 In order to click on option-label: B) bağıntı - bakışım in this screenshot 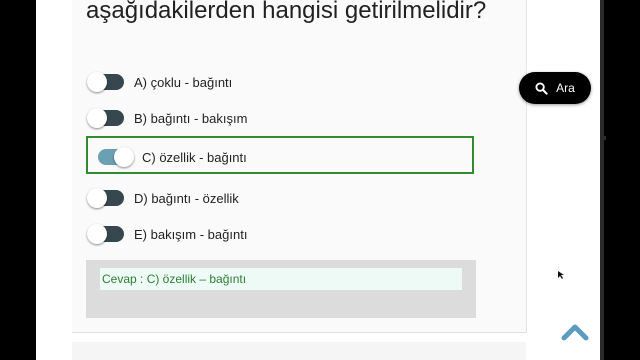, I will do `click(191, 118)`.